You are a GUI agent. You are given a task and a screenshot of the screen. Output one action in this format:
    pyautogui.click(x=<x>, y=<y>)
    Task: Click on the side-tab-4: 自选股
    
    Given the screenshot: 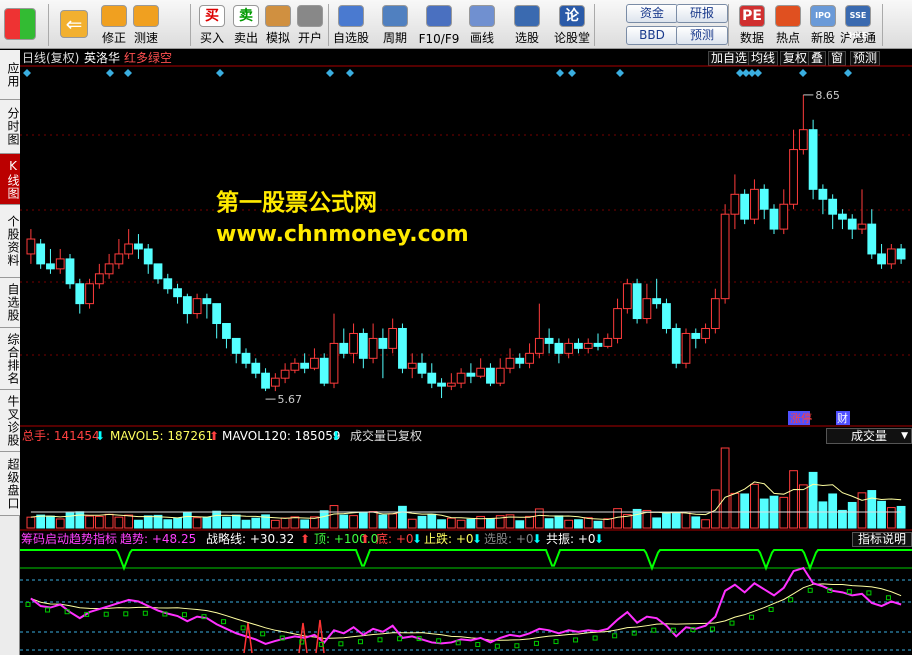 What is the action you would take?
    pyautogui.click(x=10, y=303)
    